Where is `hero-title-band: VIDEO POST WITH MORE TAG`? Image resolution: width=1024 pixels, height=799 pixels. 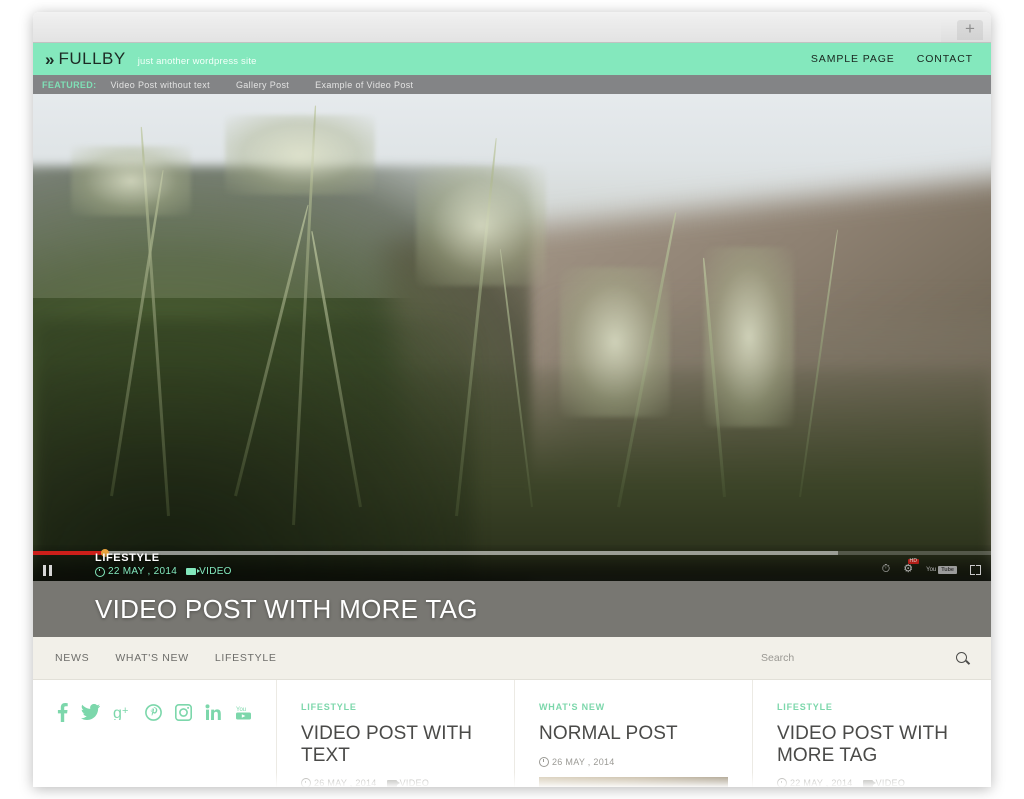 hero-title-band: VIDEO POST WITH MORE TAG is located at coordinates (512, 609).